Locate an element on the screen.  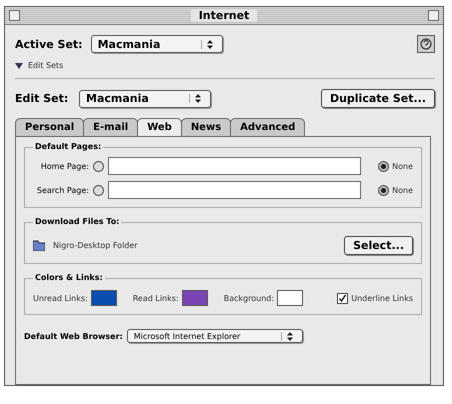
window-title: Internet is located at coordinates (224, 15).